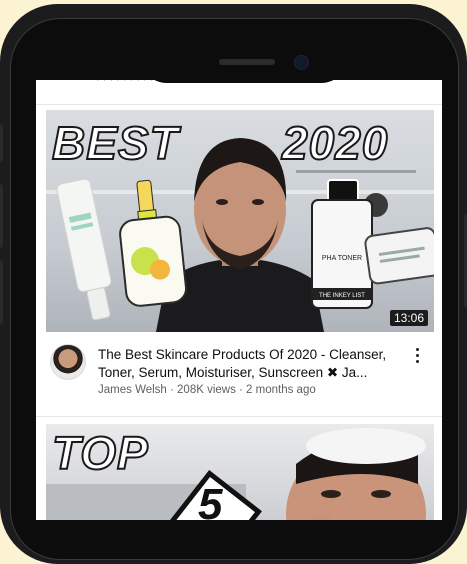 The image size is (467, 564). I want to click on more-options-icon, so click(417, 355).